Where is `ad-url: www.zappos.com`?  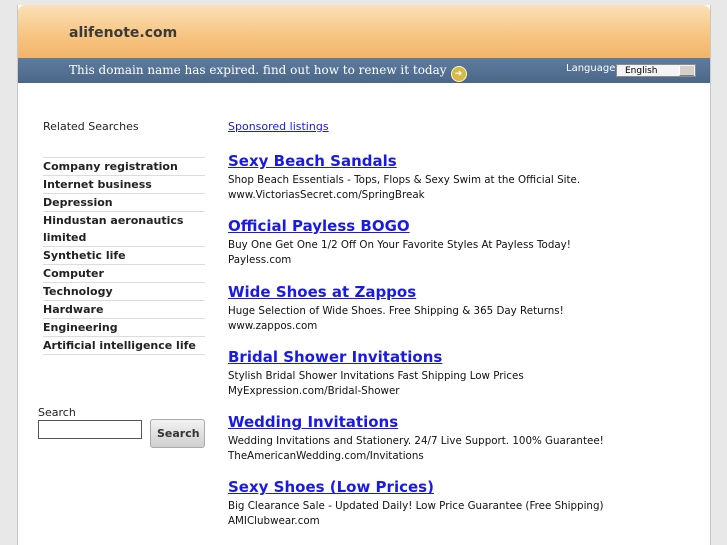 ad-url: www.zappos.com is located at coordinates (463, 326).